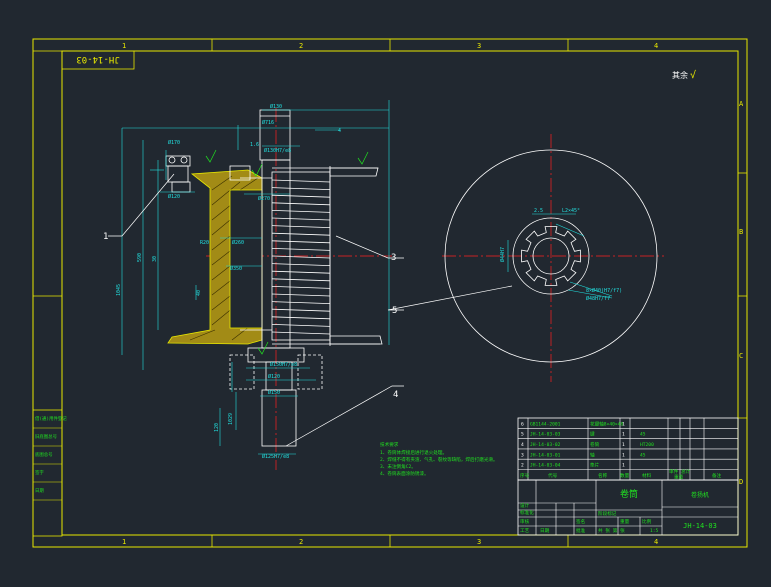  What do you see at coordinates (124, 542) in the screenshot?
I see `zone-bottom-1: 1` at bounding box center [124, 542].